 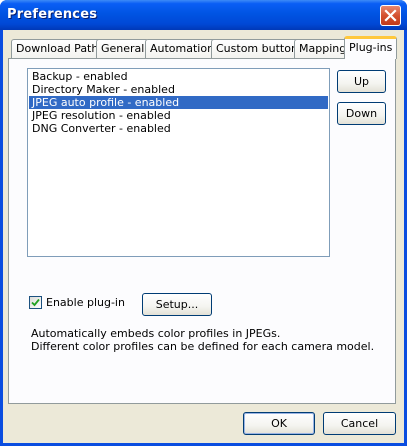 I want to click on tab-general: General, so click(x=123, y=48).